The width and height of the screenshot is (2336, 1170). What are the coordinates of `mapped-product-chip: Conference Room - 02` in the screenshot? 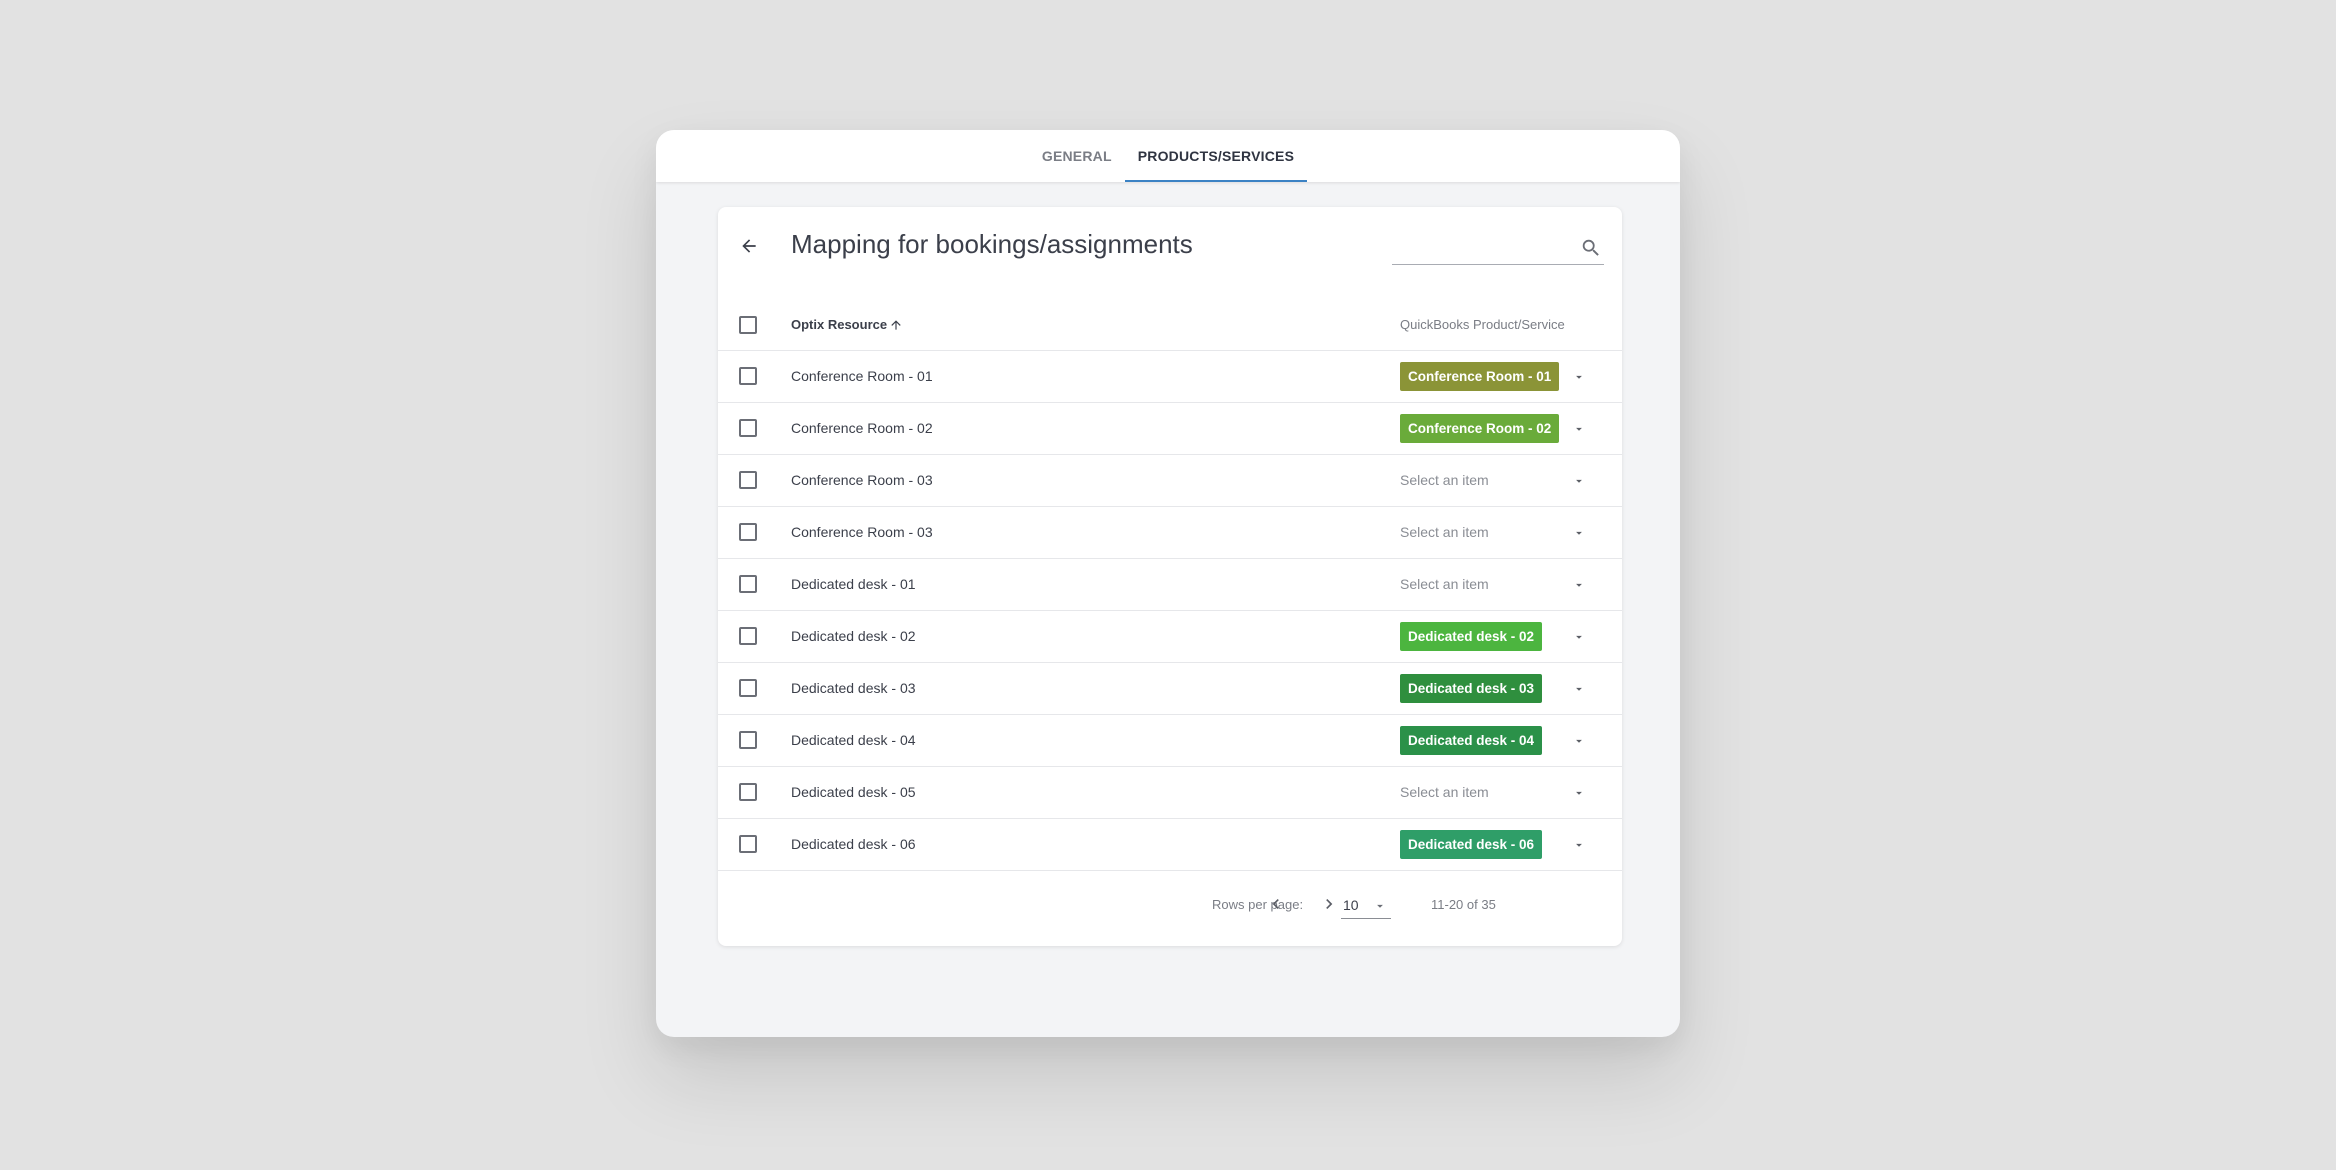 It's located at (1480, 428).